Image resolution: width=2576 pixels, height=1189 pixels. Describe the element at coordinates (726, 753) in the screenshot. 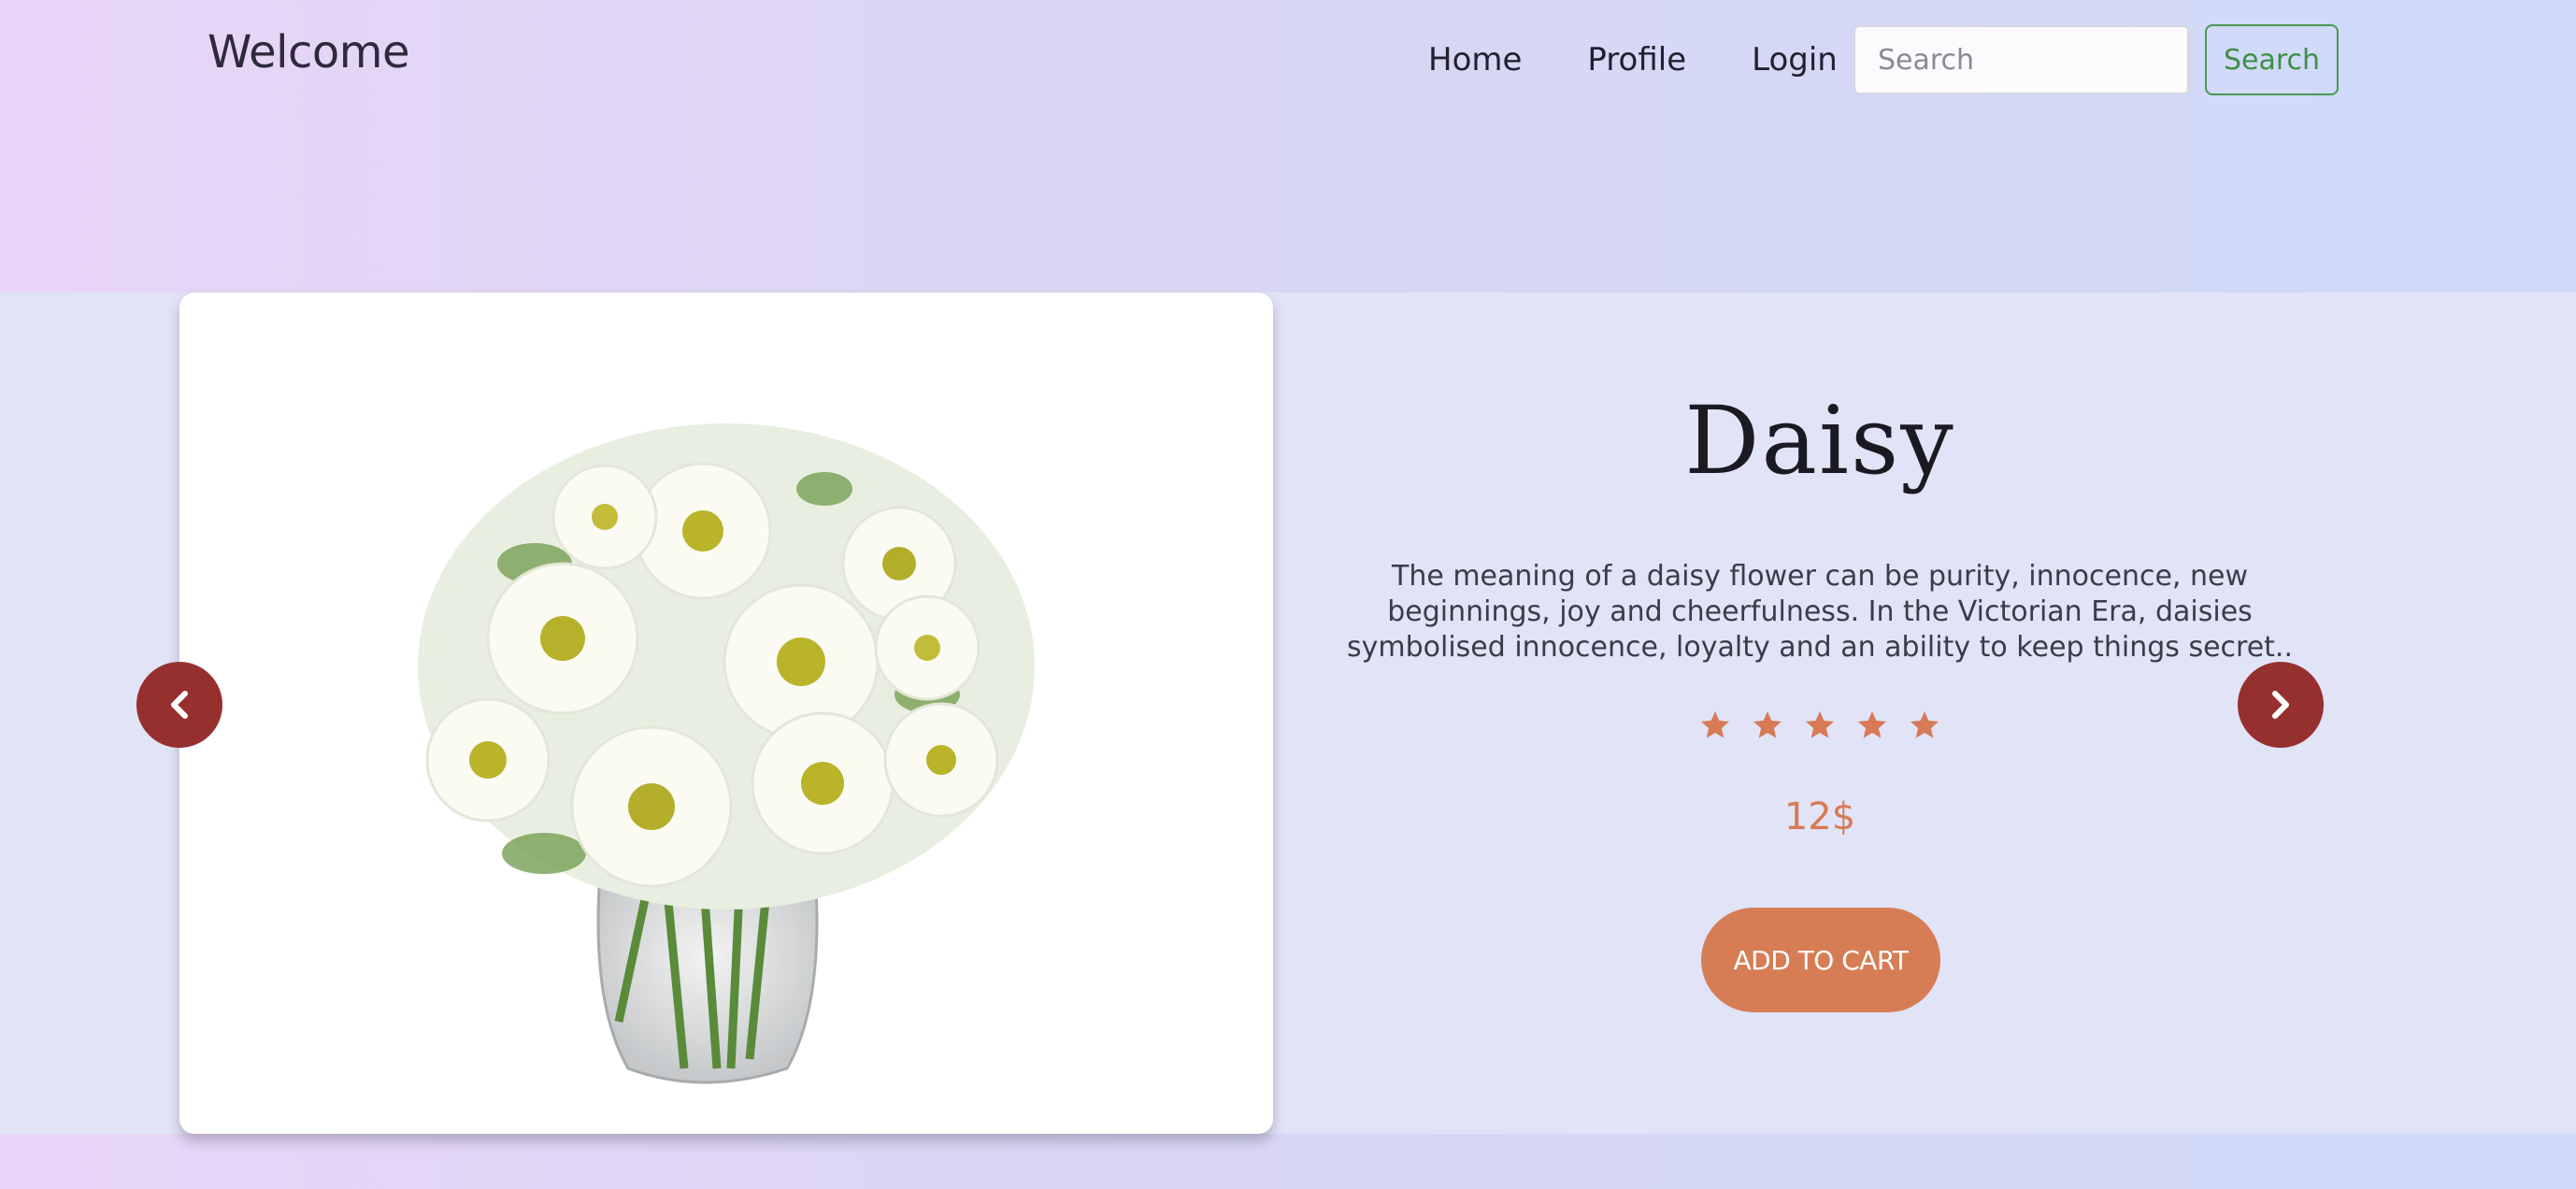

I see `daisy-bouquet-image` at that location.